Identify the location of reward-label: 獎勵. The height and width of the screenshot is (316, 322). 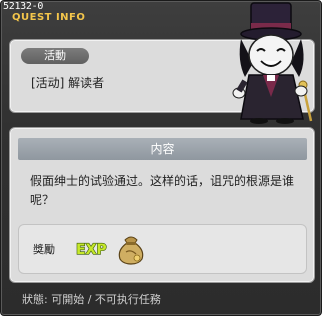
(44, 249).